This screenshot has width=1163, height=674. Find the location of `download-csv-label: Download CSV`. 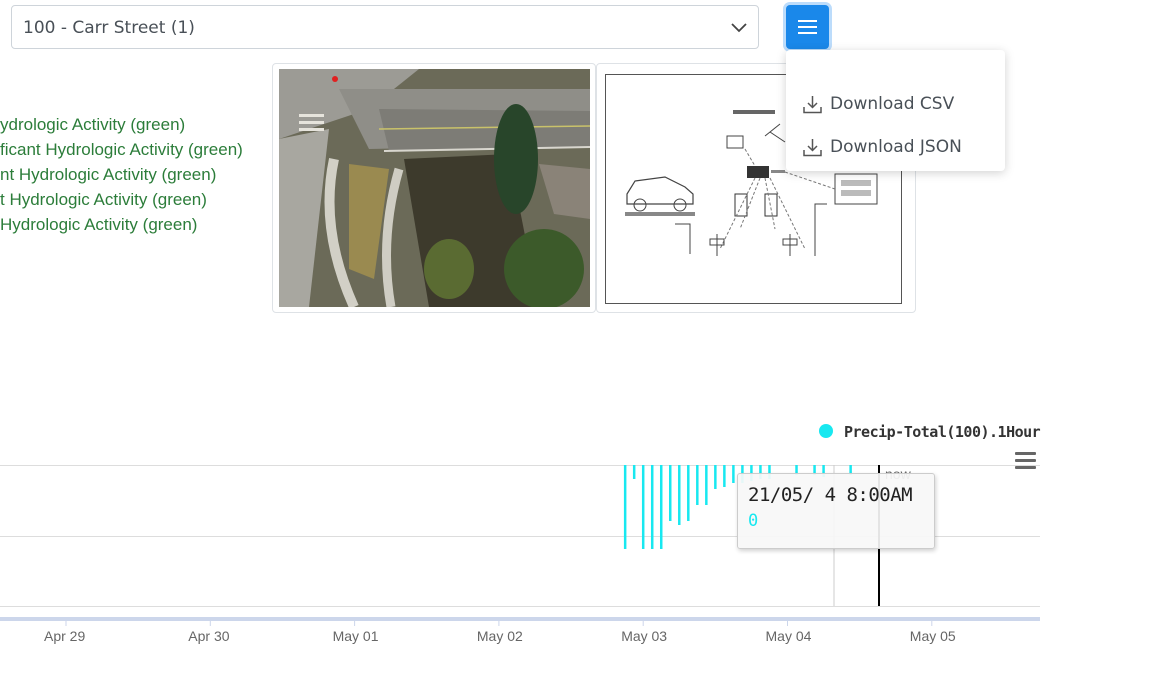

download-csv-label: Download CSV is located at coordinates (892, 104).